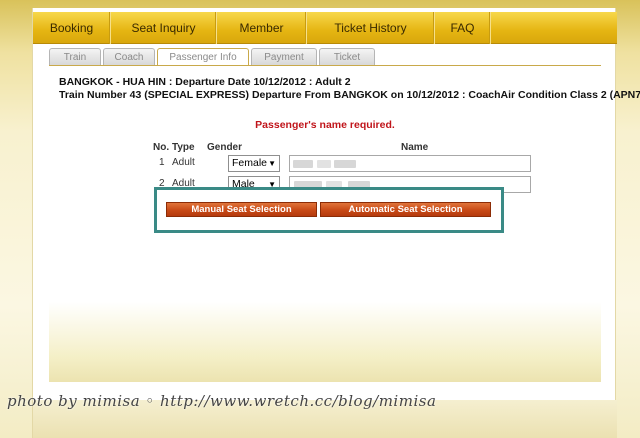 Image resolution: width=640 pixels, height=438 pixels. I want to click on steps-divider, so click(325, 65).